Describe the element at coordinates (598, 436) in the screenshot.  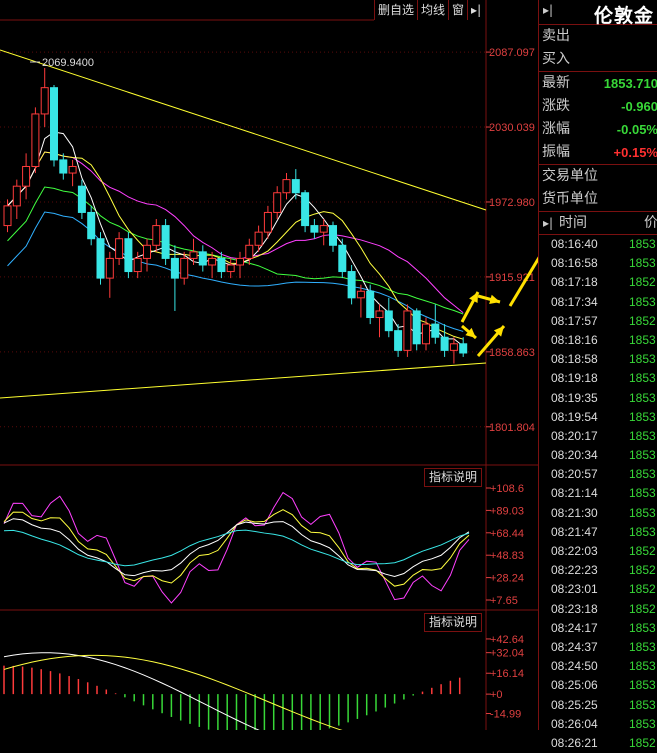
I see `tick-row: 08:20:17 1853` at that location.